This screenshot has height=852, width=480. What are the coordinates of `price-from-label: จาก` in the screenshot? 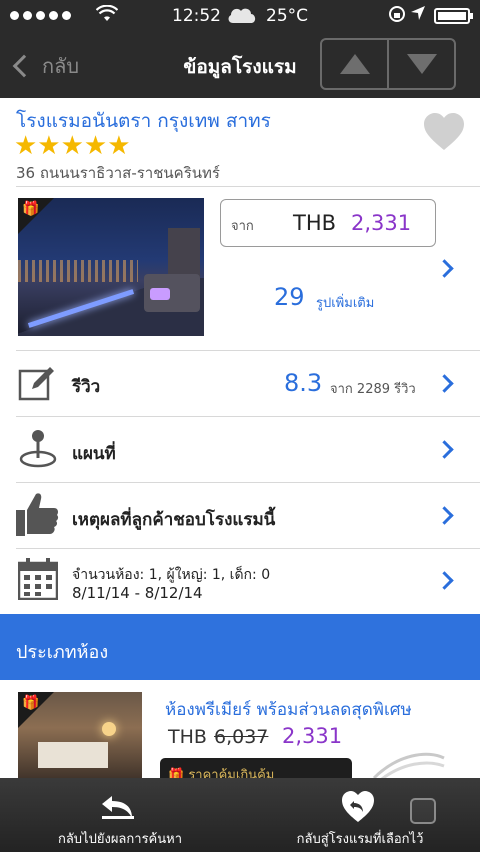 It's located at (242, 226).